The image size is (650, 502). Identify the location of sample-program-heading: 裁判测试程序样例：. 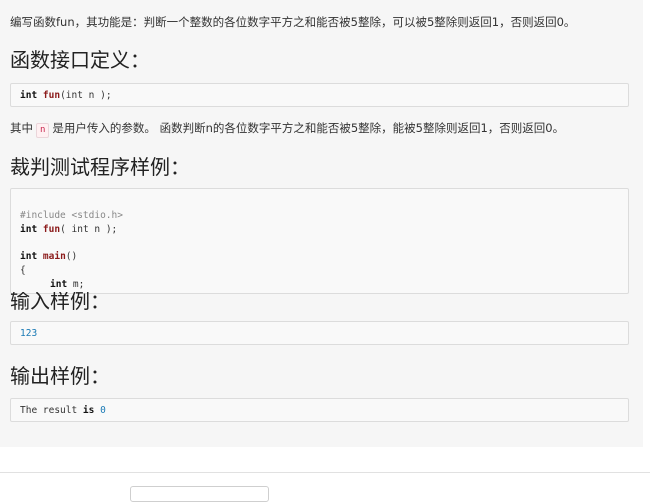
(100, 167).